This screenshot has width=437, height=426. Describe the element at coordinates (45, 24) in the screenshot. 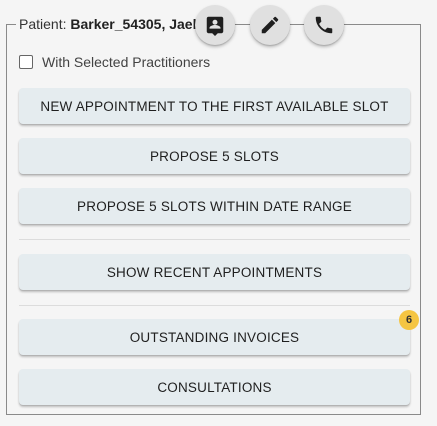

I see `patient-label: Patient:` at that location.